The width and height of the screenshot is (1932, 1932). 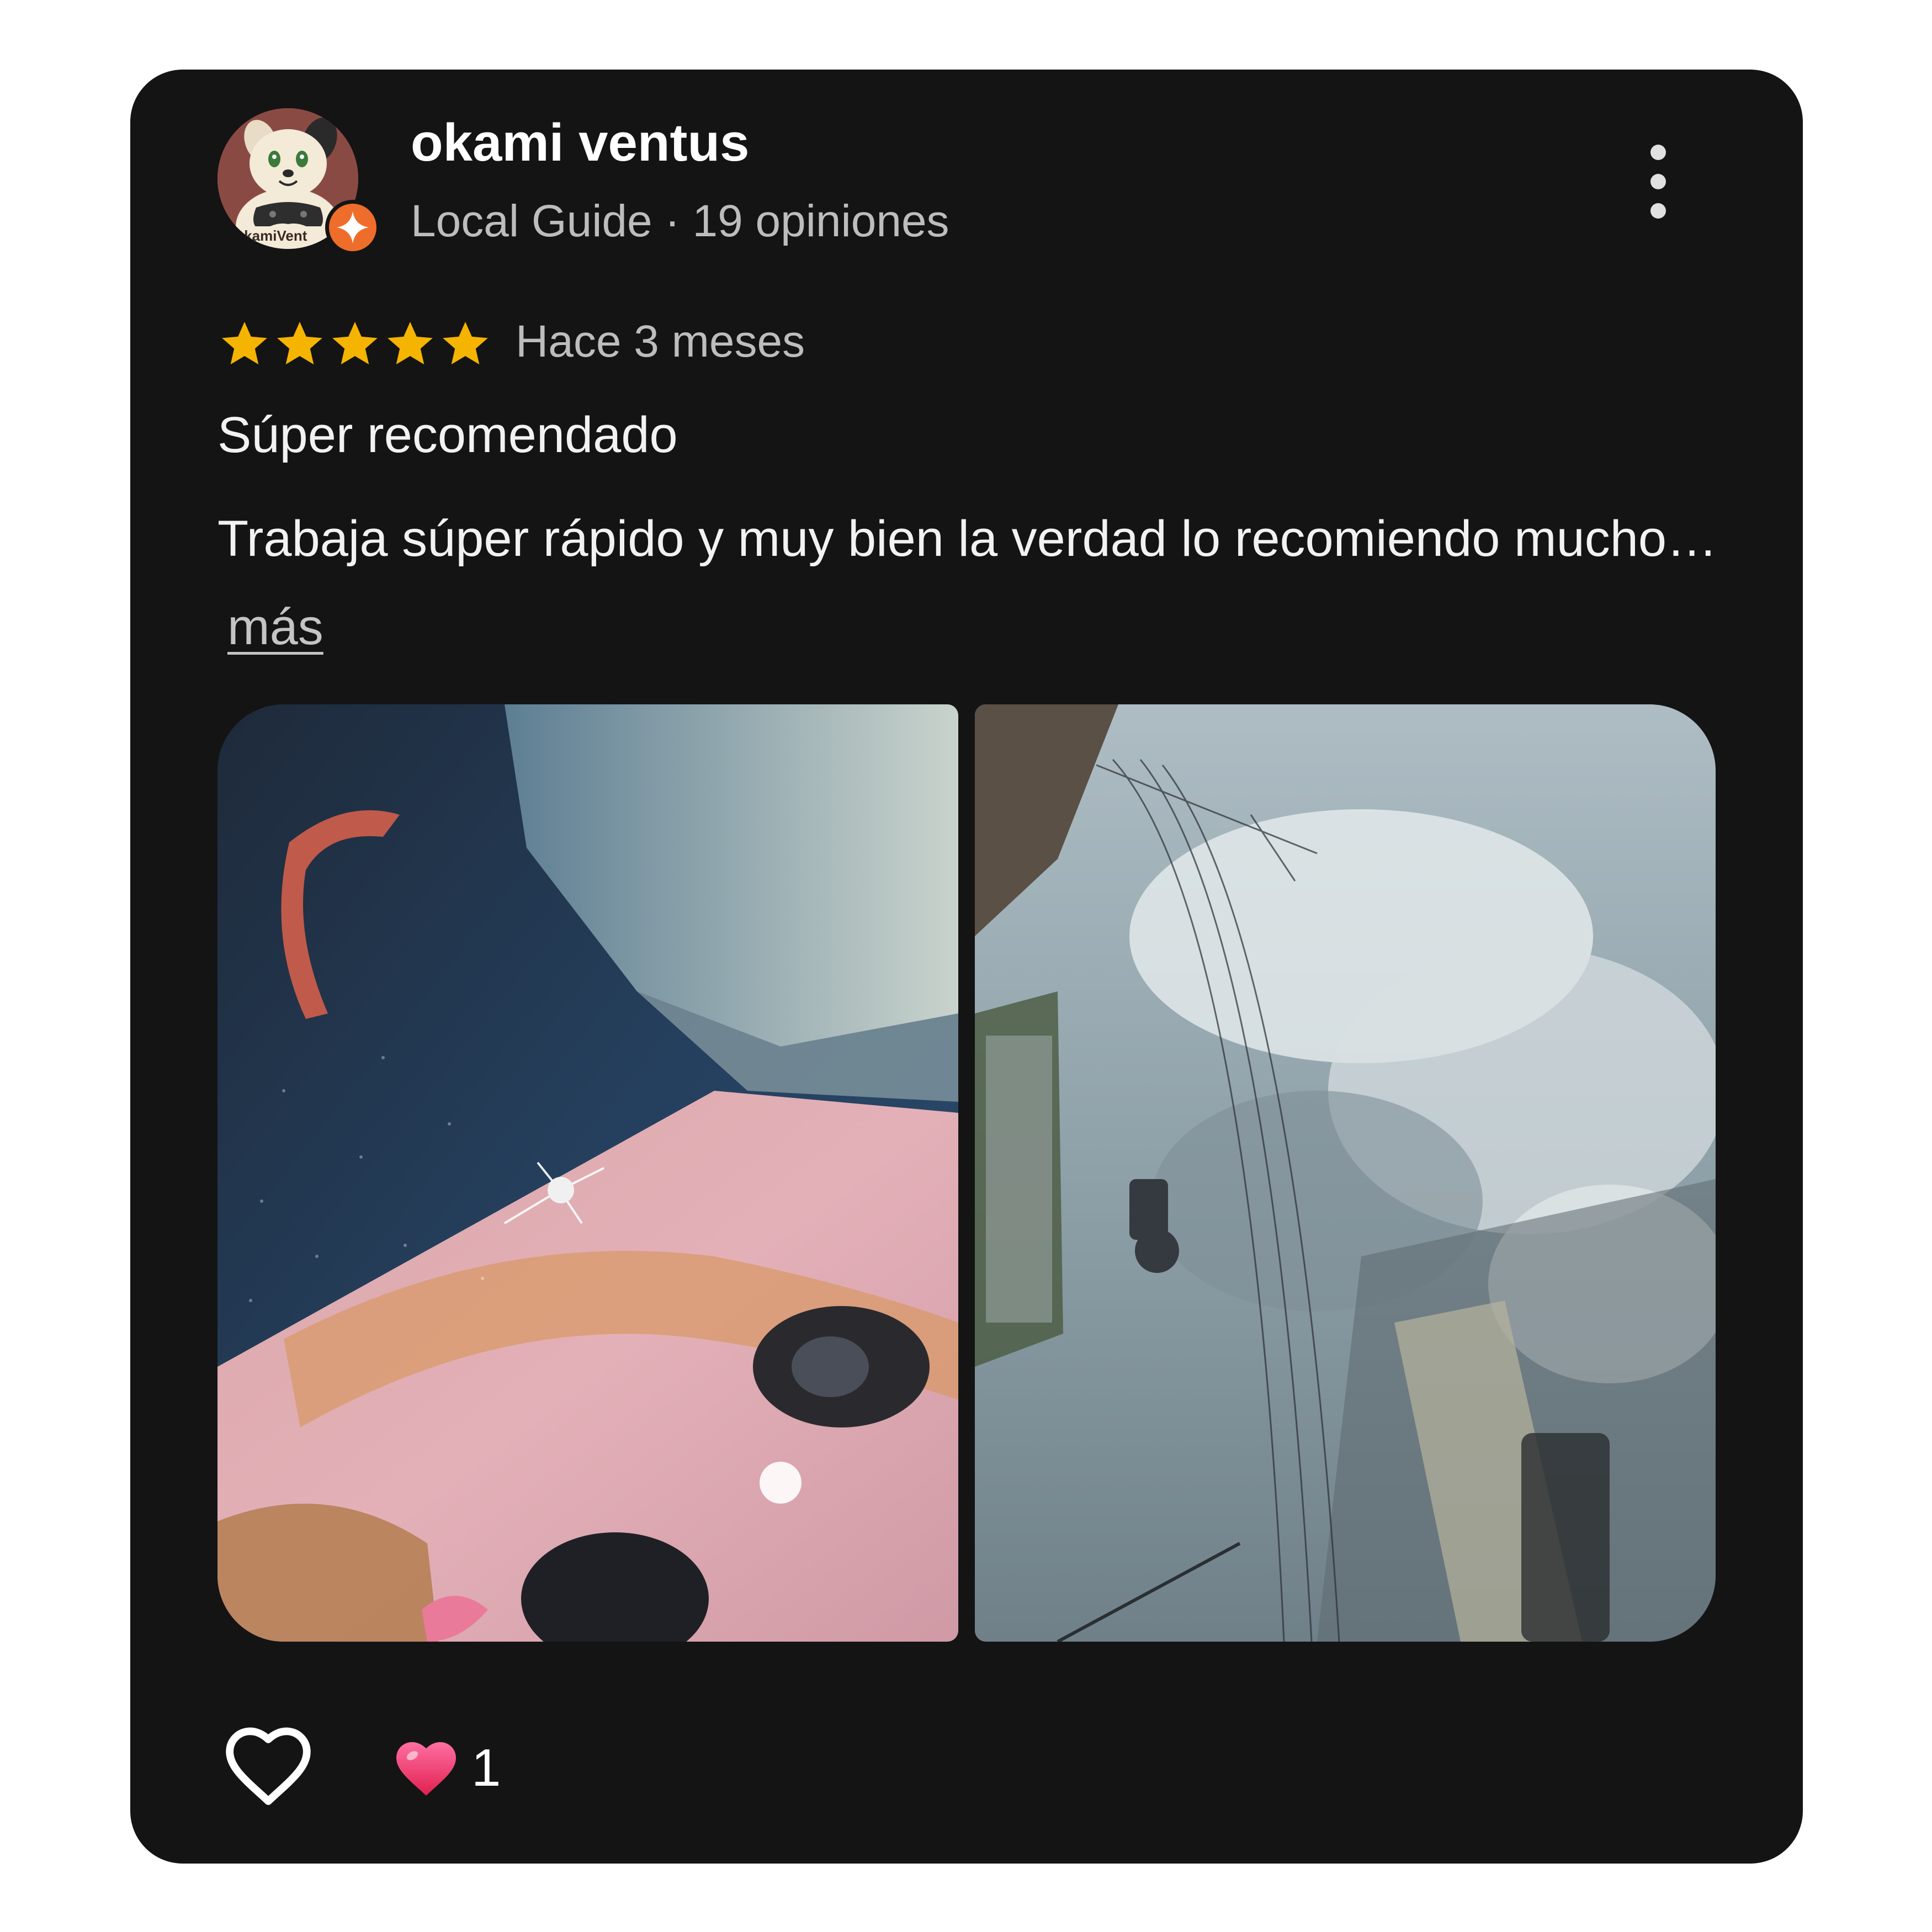 I want to click on avatar-logo-text: OkamiVent, so click(x=270, y=236).